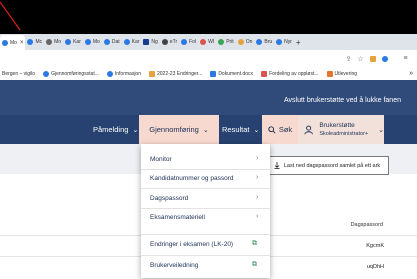 This screenshot has height=279, width=417. I want to click on download-icon, so click(277, 165).